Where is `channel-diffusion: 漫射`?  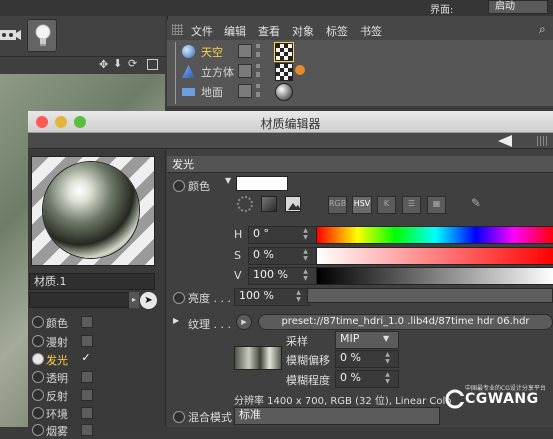
channel-diffusion: 漫射 is located at coordinates (64, 341).